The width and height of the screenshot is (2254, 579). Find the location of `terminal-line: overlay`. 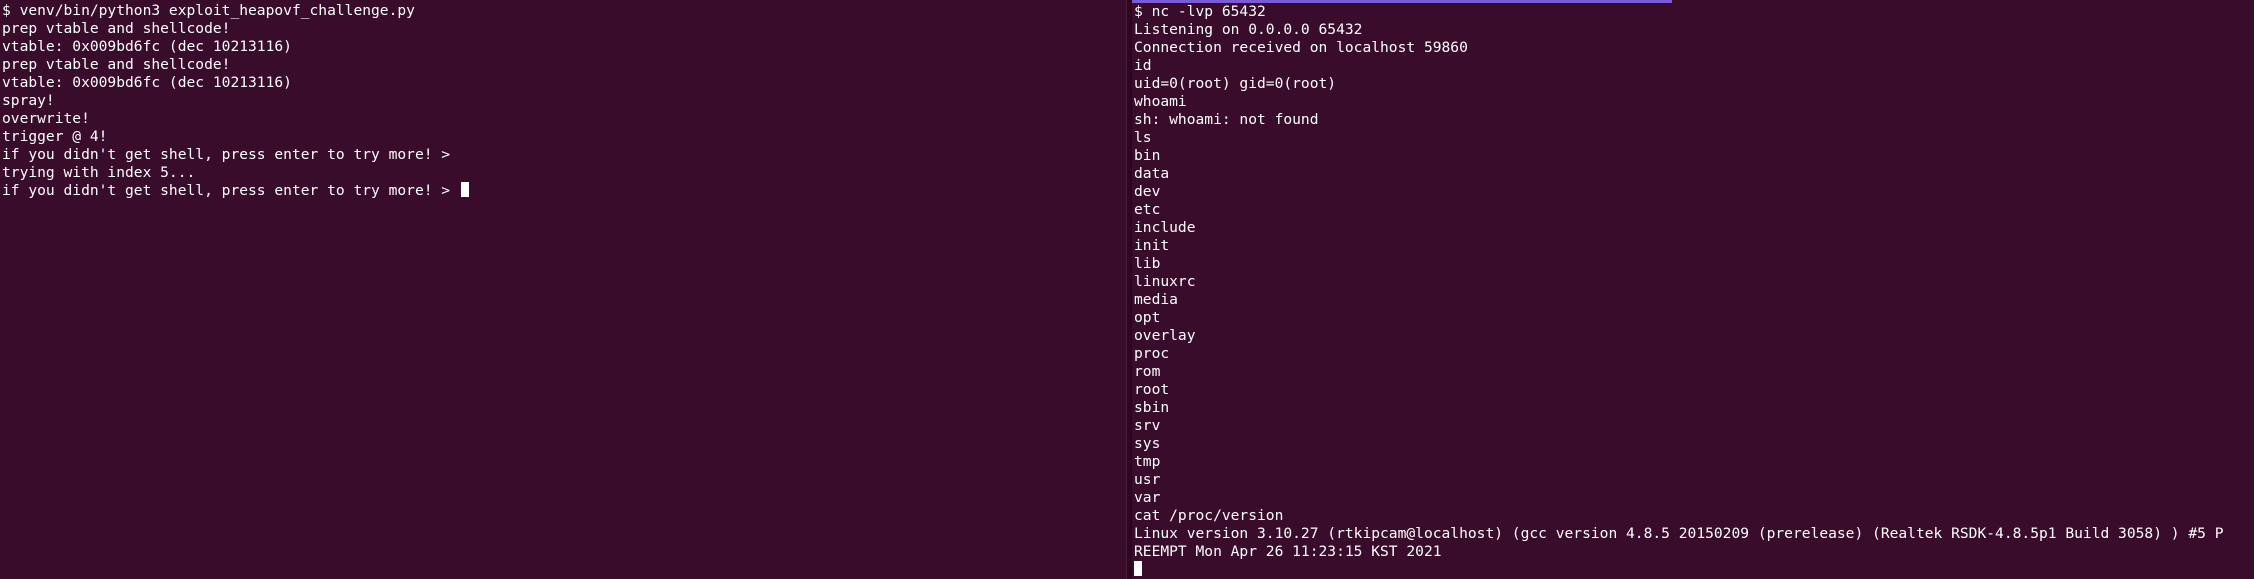

terminal-line: overlay is located at coordinates (1165, 335).